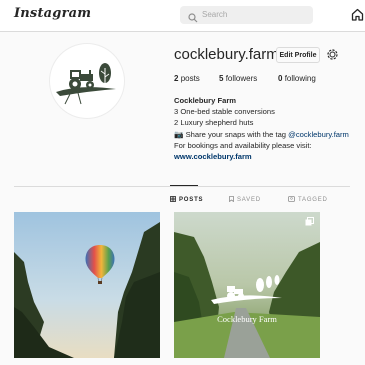  I want to click on posts-count: 2, so click(176, 78).